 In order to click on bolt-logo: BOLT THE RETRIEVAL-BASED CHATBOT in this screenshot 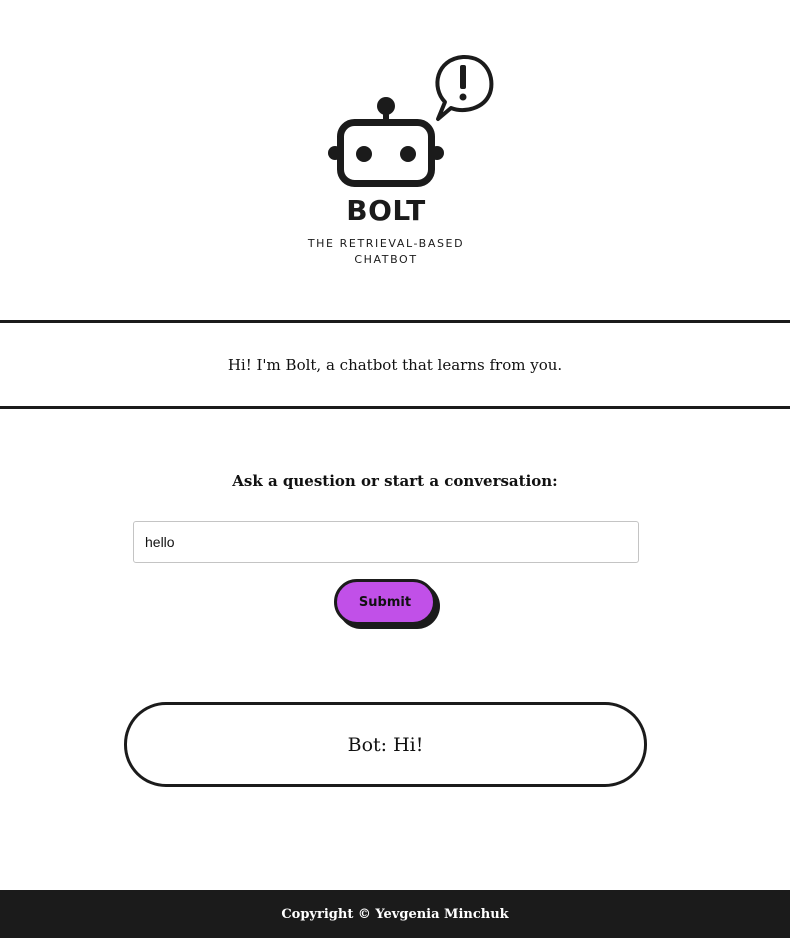, I will do `click(400, 162)`.